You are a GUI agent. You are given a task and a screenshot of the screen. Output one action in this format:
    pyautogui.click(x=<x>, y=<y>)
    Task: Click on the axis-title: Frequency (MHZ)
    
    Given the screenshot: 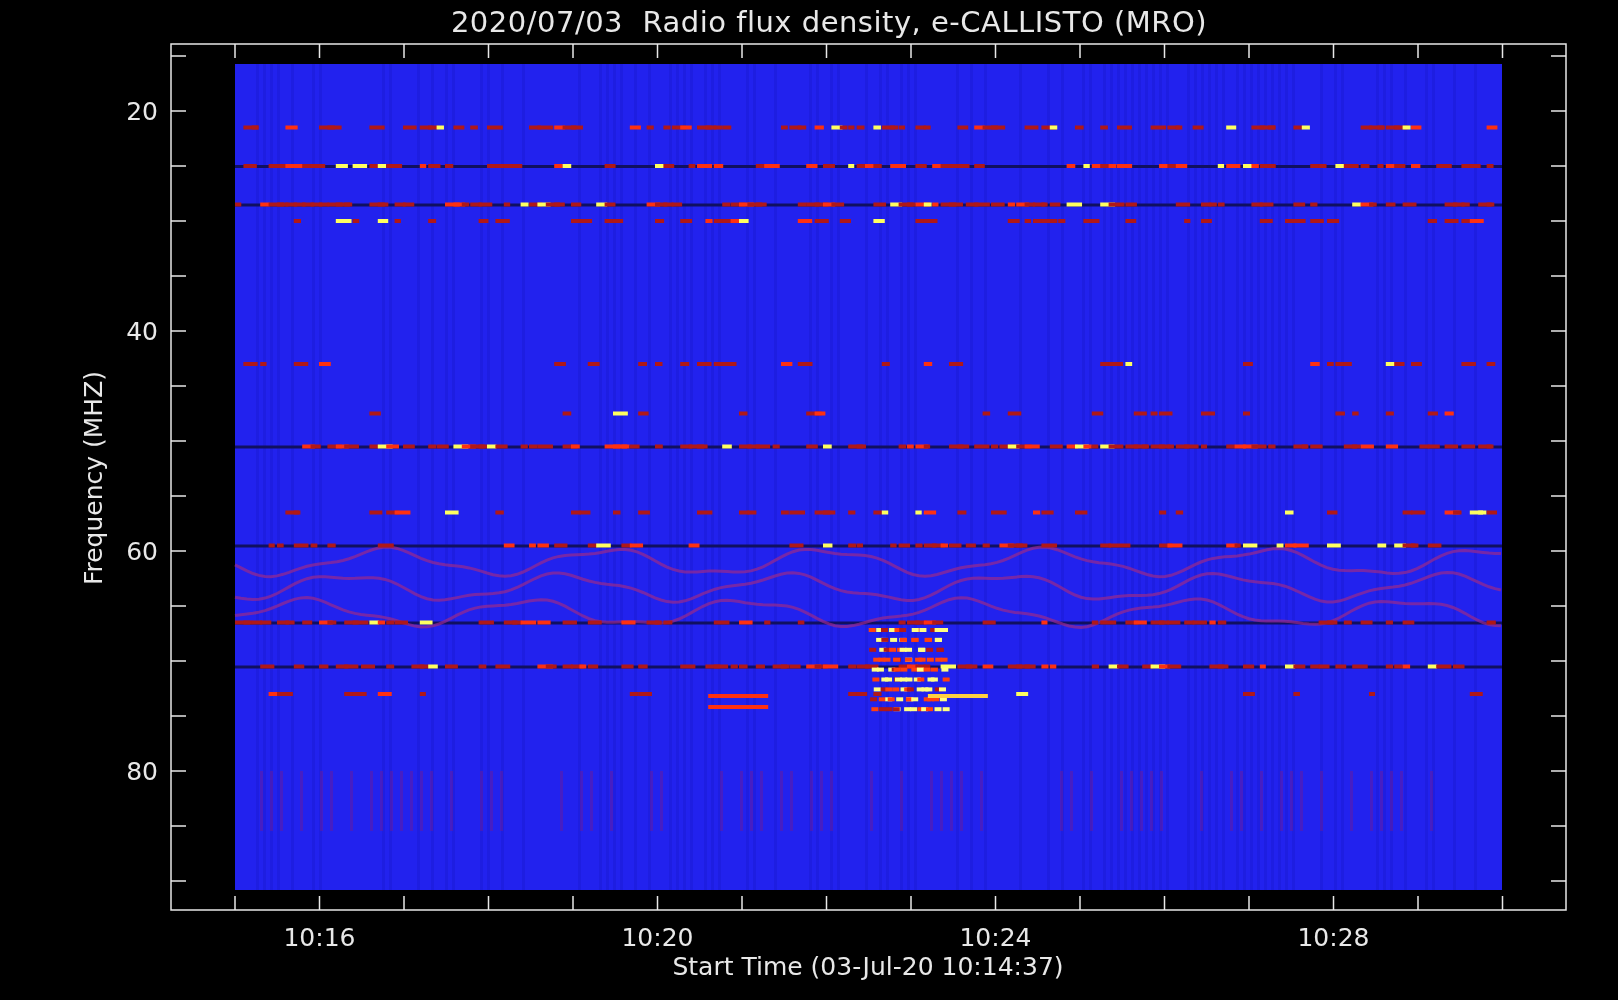 What is the action you would take?
    pyautogui.click(x=93, y=478)
    